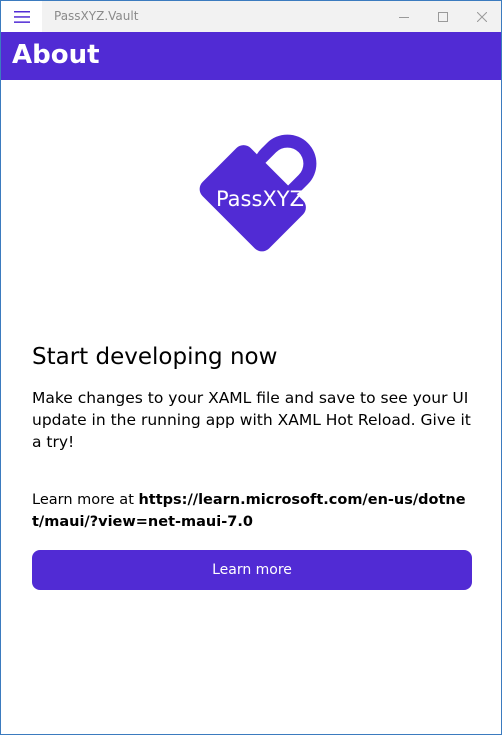 The width and height of the screenshot is (502, 735). I want to click on learn-more-button: Learn more, so click(252, 570).